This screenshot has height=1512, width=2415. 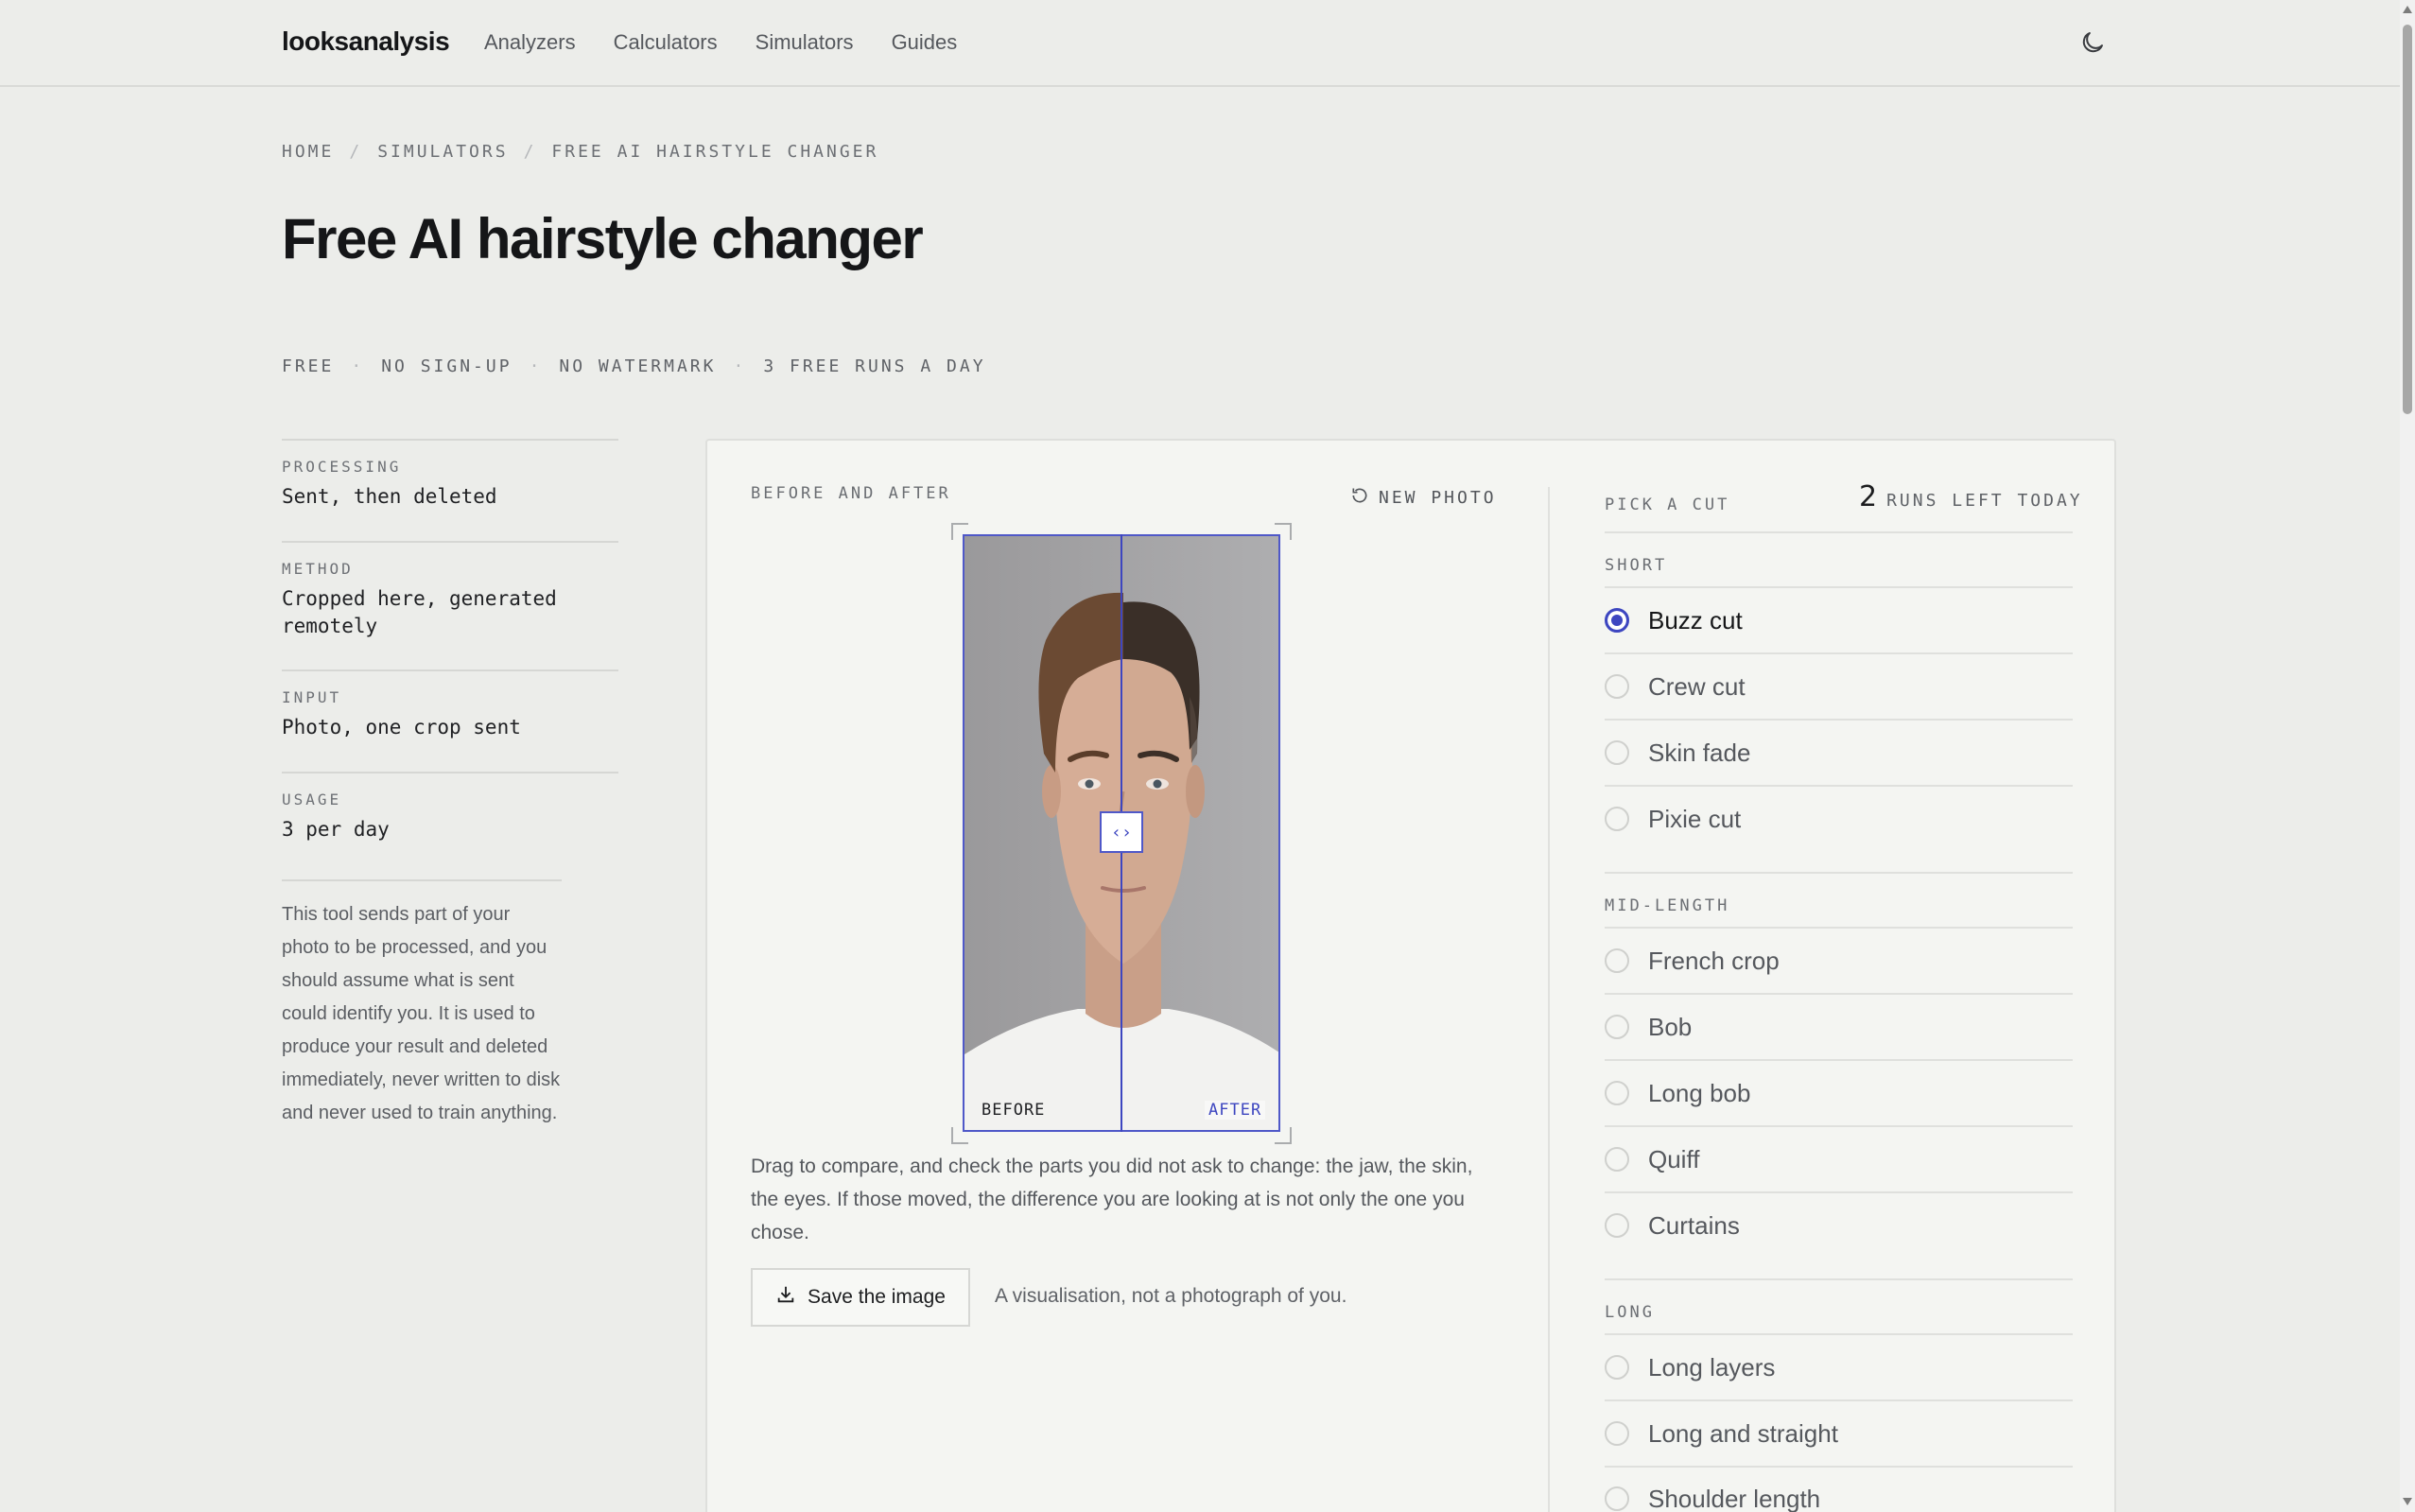 What do you see at coordinates (309, 366) in the screenshot?
I see `tagline: FREE` at bounding box center [309, 366].